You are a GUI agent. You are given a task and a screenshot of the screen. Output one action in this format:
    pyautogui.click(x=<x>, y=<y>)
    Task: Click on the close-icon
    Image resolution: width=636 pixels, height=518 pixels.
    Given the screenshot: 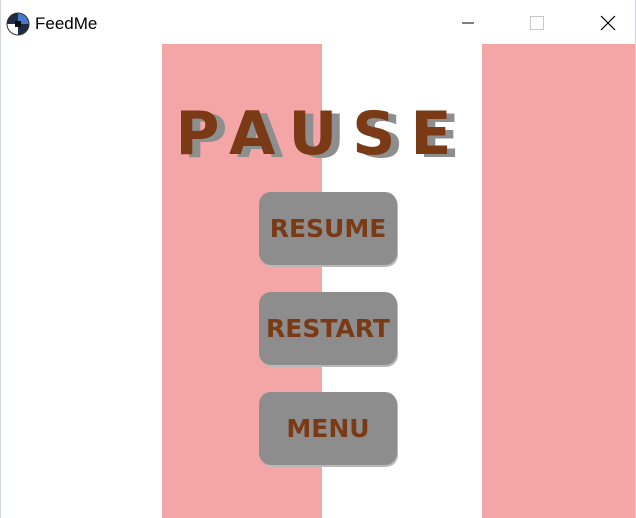 What is the action you would take?
    pyautogui.click(x=608, y=23)
    